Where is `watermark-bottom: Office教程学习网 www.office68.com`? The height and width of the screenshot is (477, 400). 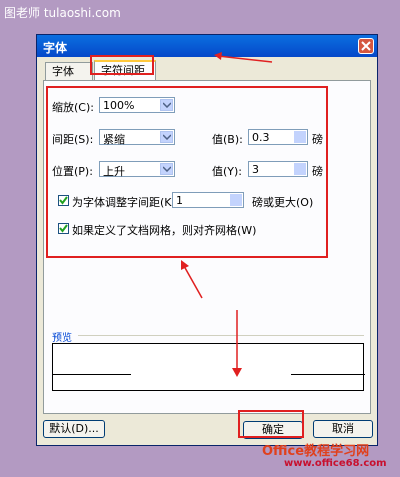
watermark-bottom: Office教程学习网 www.office68.com is located at coordinates (329, 457).